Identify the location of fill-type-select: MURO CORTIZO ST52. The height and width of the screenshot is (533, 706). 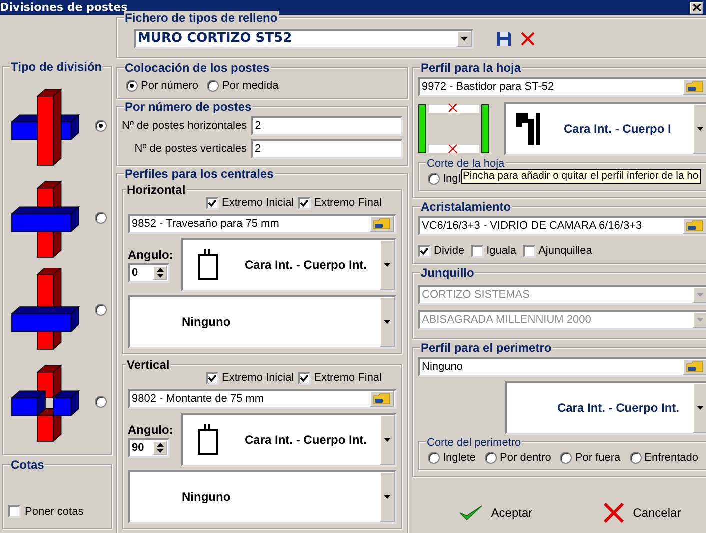
(304, 39).